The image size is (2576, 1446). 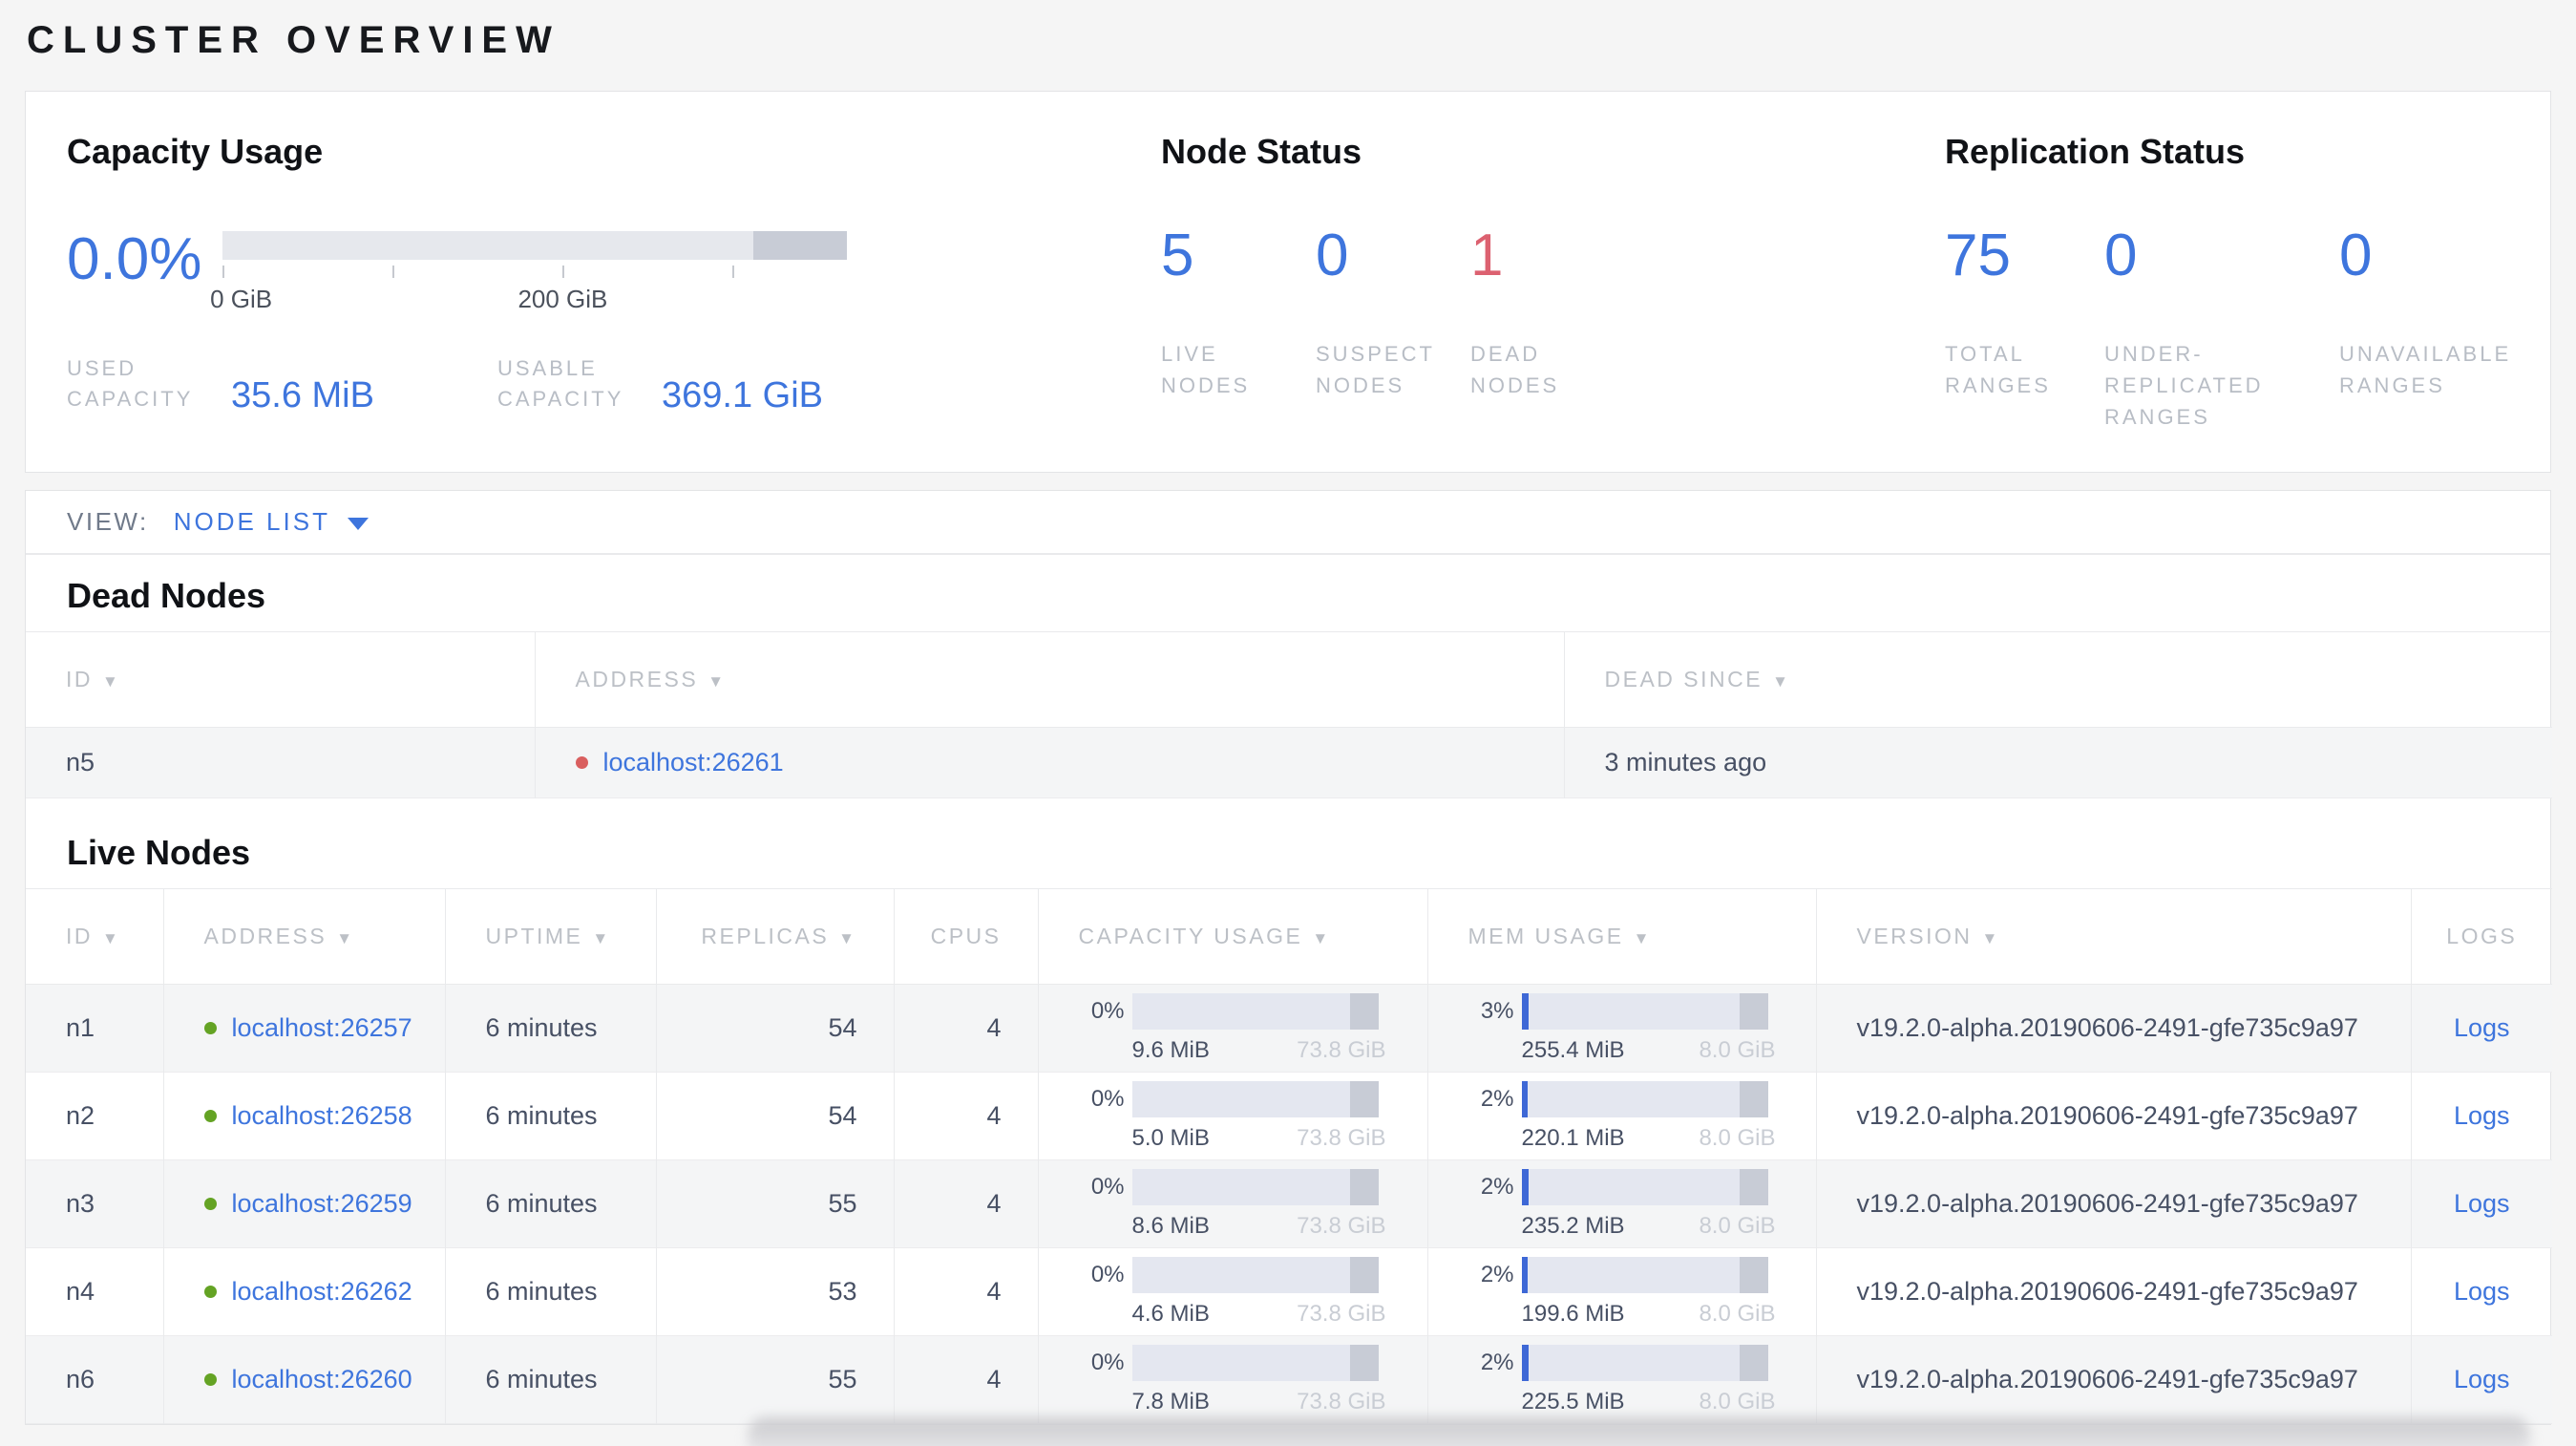 I want to click on node-address-link: localhost:26260, so click(x=322, y=1379).